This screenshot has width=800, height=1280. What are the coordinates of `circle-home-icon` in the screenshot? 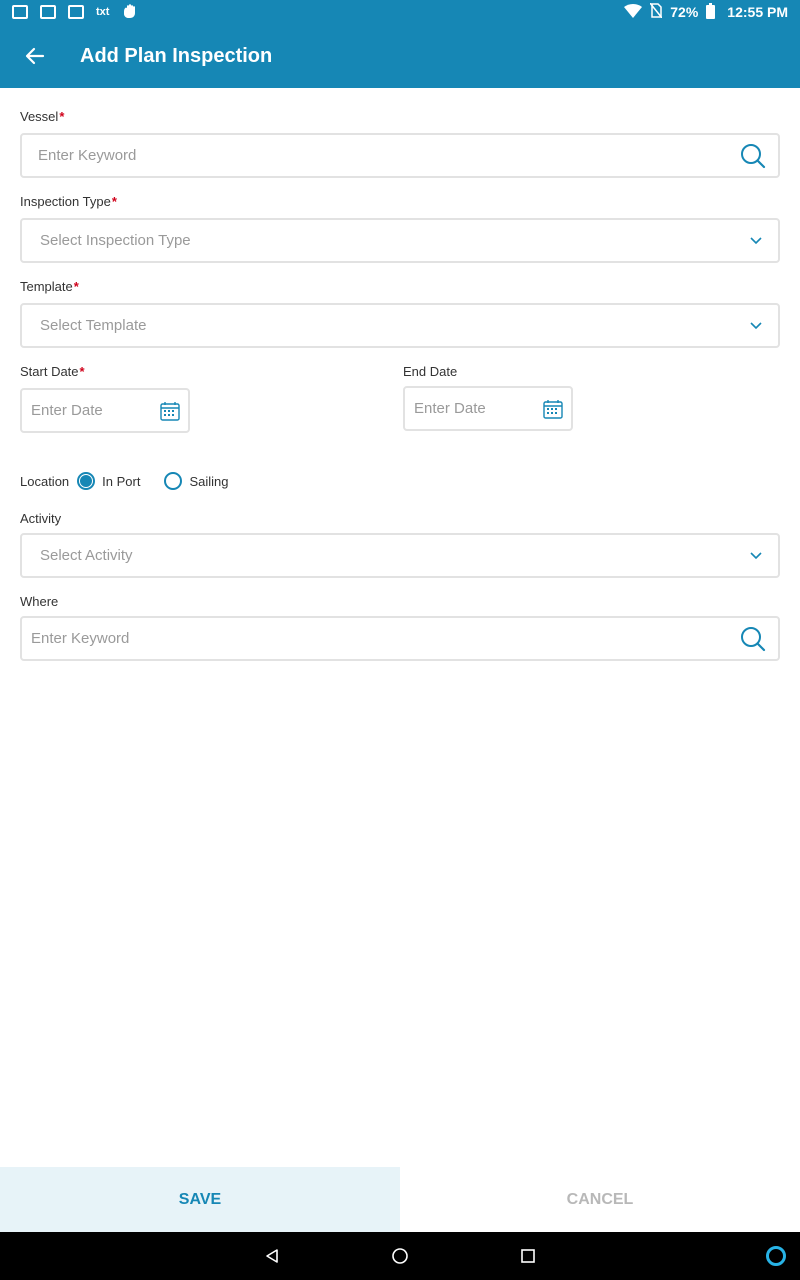 It's located at (400, 1256).